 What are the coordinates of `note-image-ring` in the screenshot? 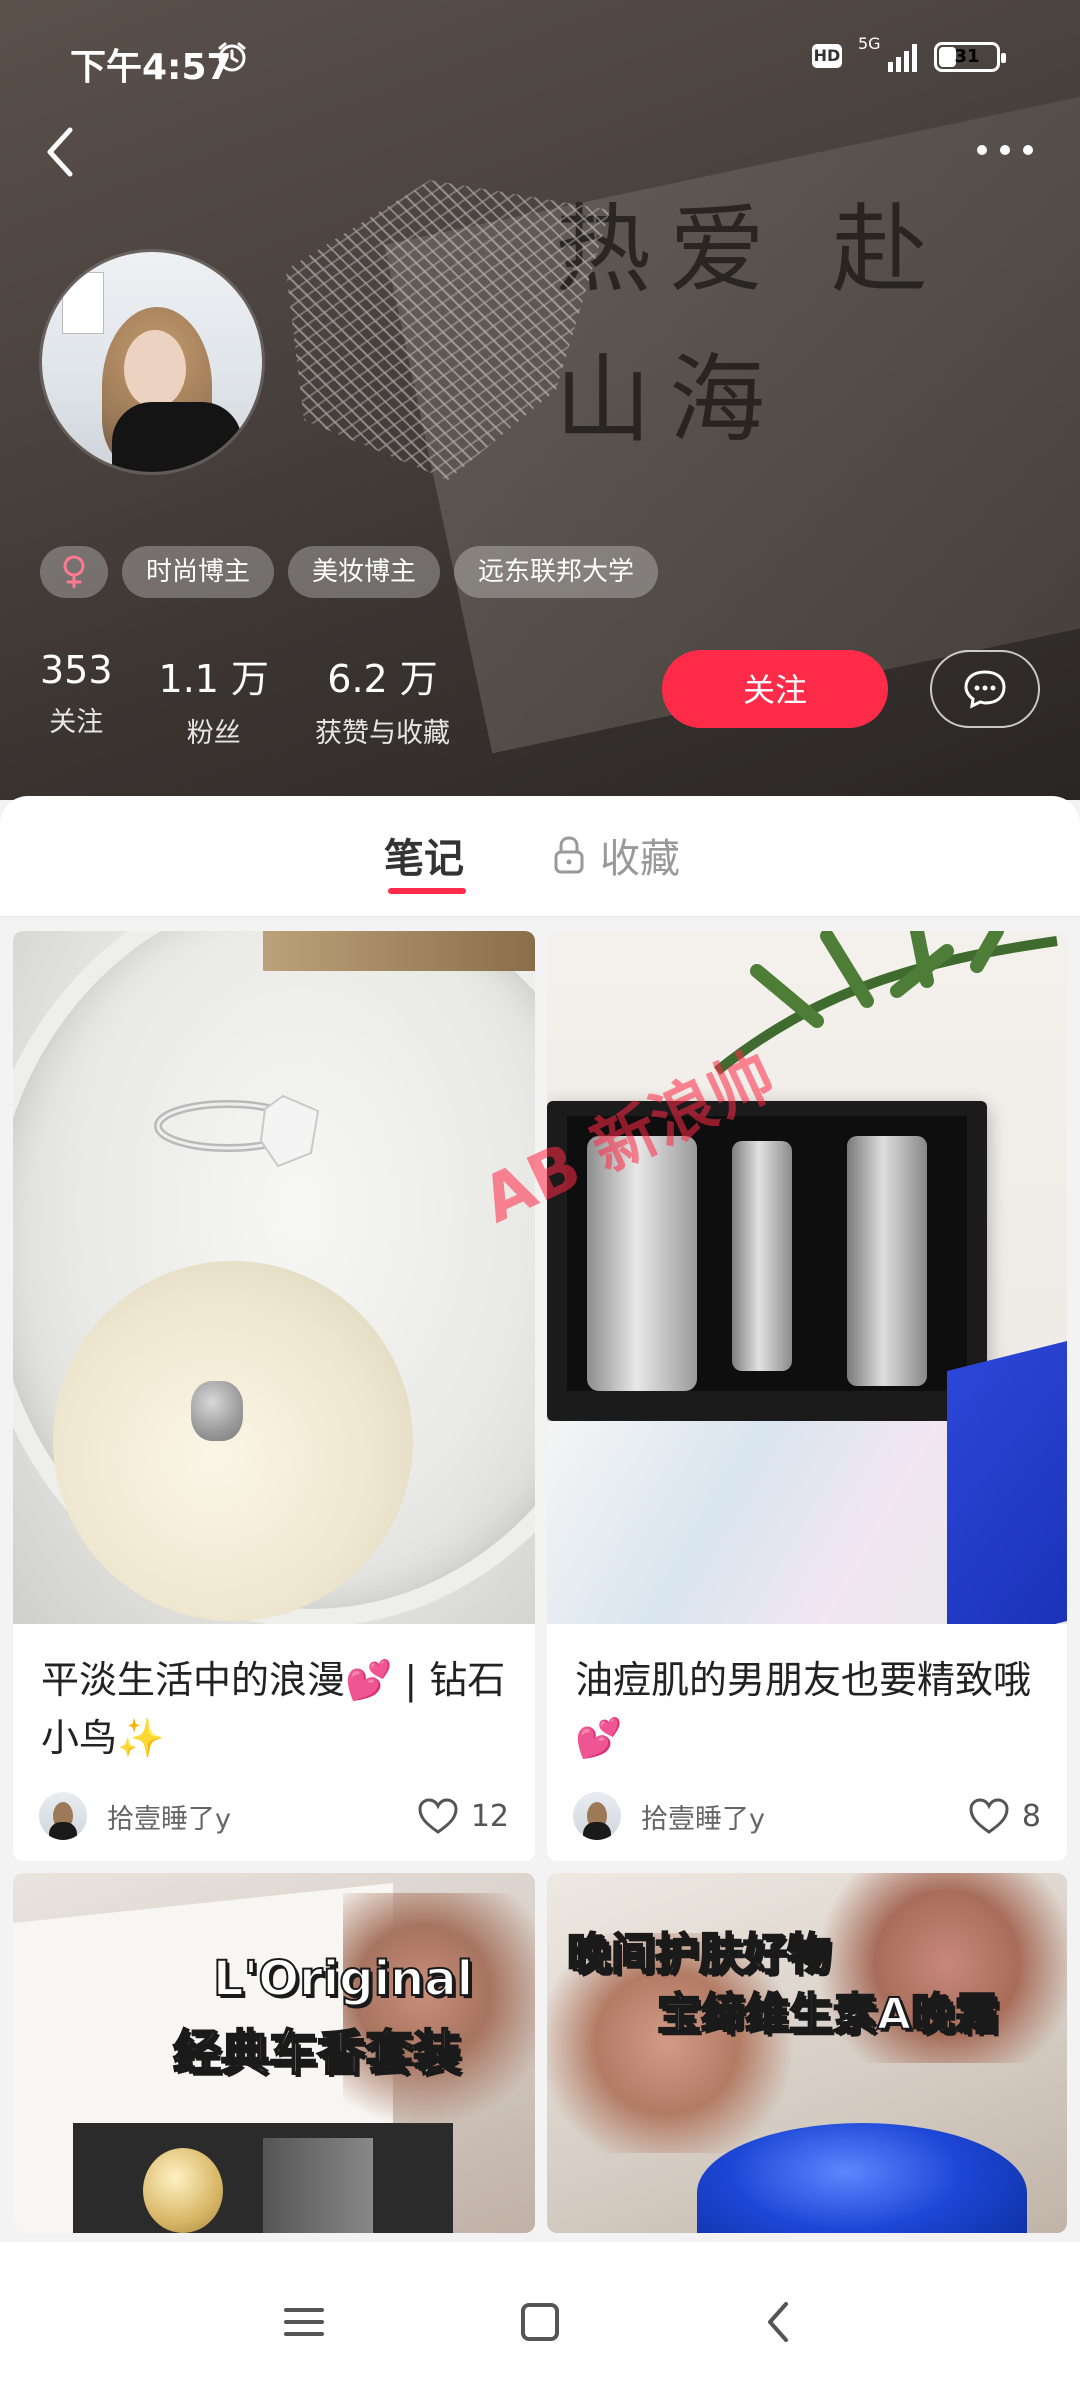 It's located at (274, 1277).